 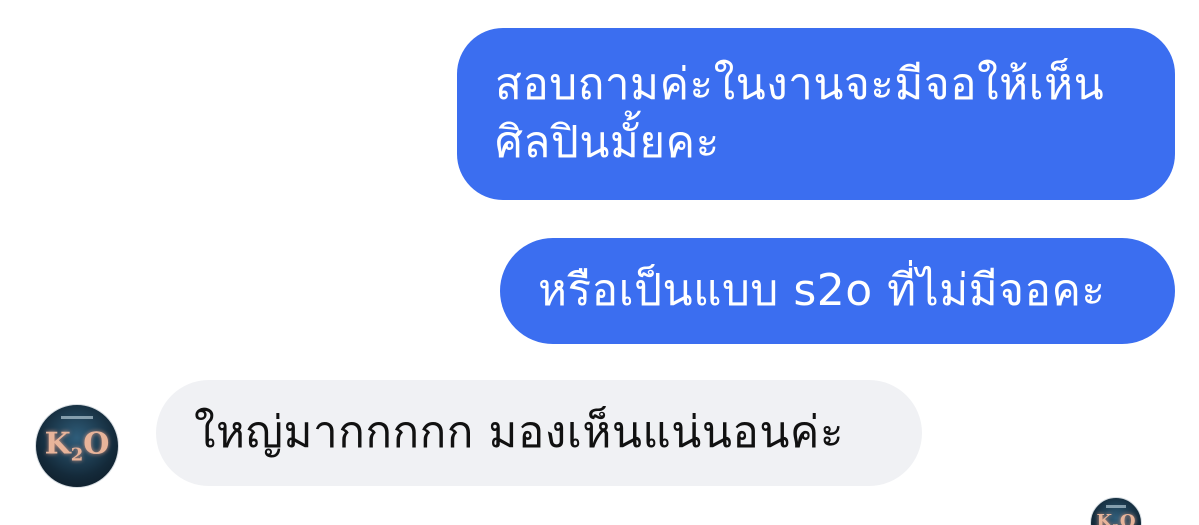 What do you see at coordinates (607, 142) in the screenshot?
I see `message-text-line: ศิลปินมั้ยคะ` at bounding box center [607, 142].